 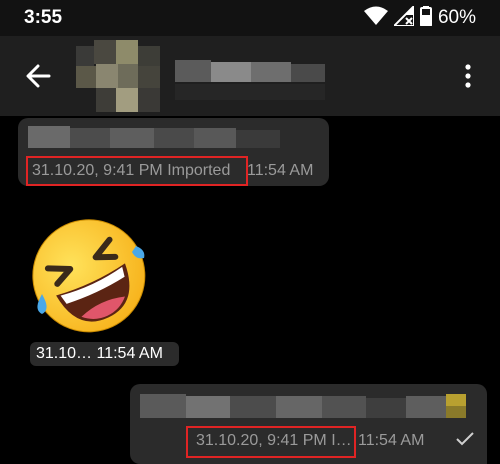 What do you see at coordinates (121, 76) in the screenshot?
I see `contact-avatar` at bounding box center [121, 76].